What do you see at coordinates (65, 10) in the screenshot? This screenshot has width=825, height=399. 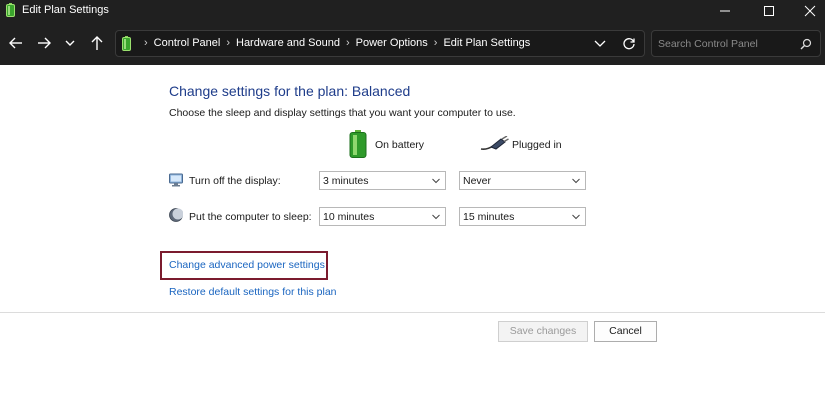 I see `window-title: Edit Plan Settings` at bounding box center [65, 10].